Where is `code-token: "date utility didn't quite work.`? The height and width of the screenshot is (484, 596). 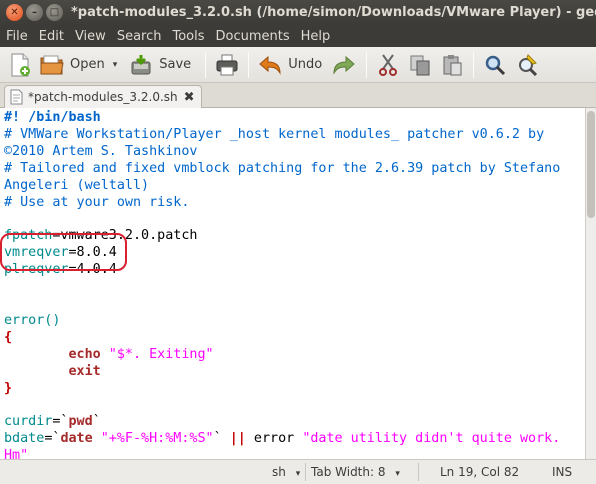
code-token: "date utility didn't quite work. is located at coordinates (431, 439).